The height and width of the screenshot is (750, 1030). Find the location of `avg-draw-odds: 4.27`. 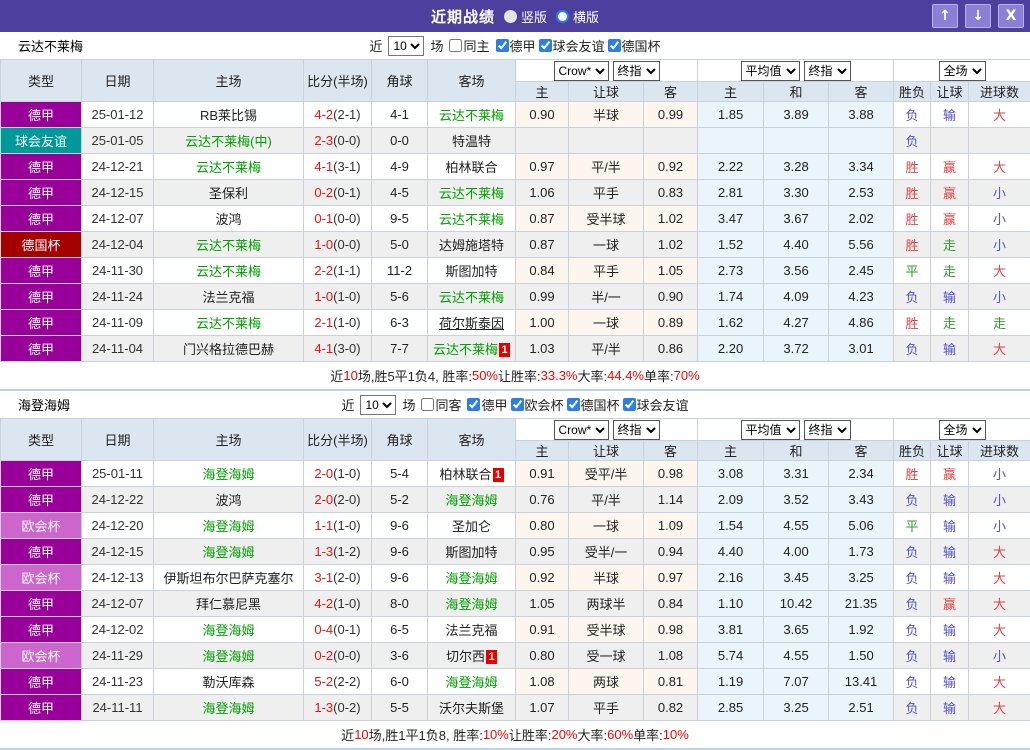

avg-draw-odds: 4.27 is located at coordinates (796, 323).